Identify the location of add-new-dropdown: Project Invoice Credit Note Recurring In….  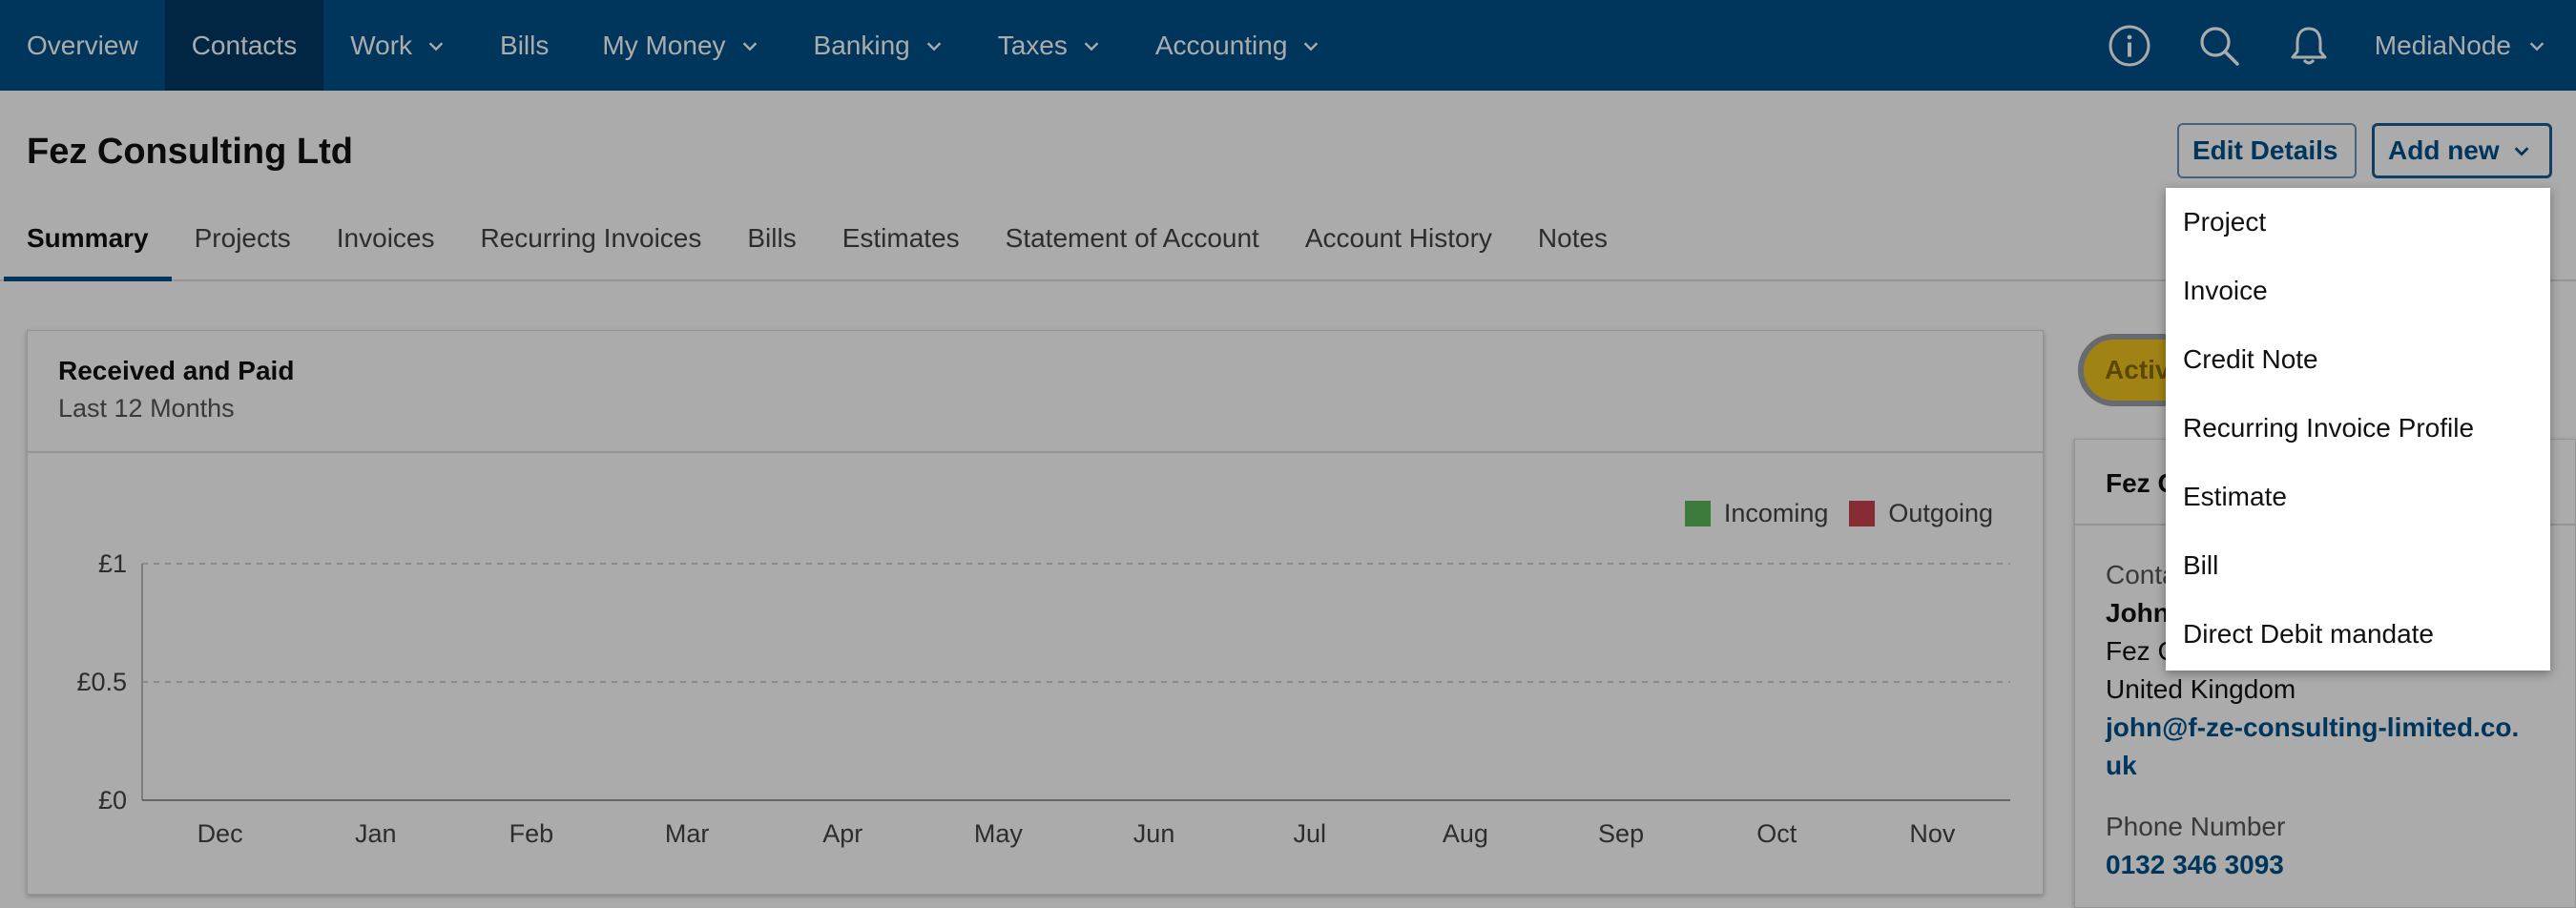
(2358, 429).